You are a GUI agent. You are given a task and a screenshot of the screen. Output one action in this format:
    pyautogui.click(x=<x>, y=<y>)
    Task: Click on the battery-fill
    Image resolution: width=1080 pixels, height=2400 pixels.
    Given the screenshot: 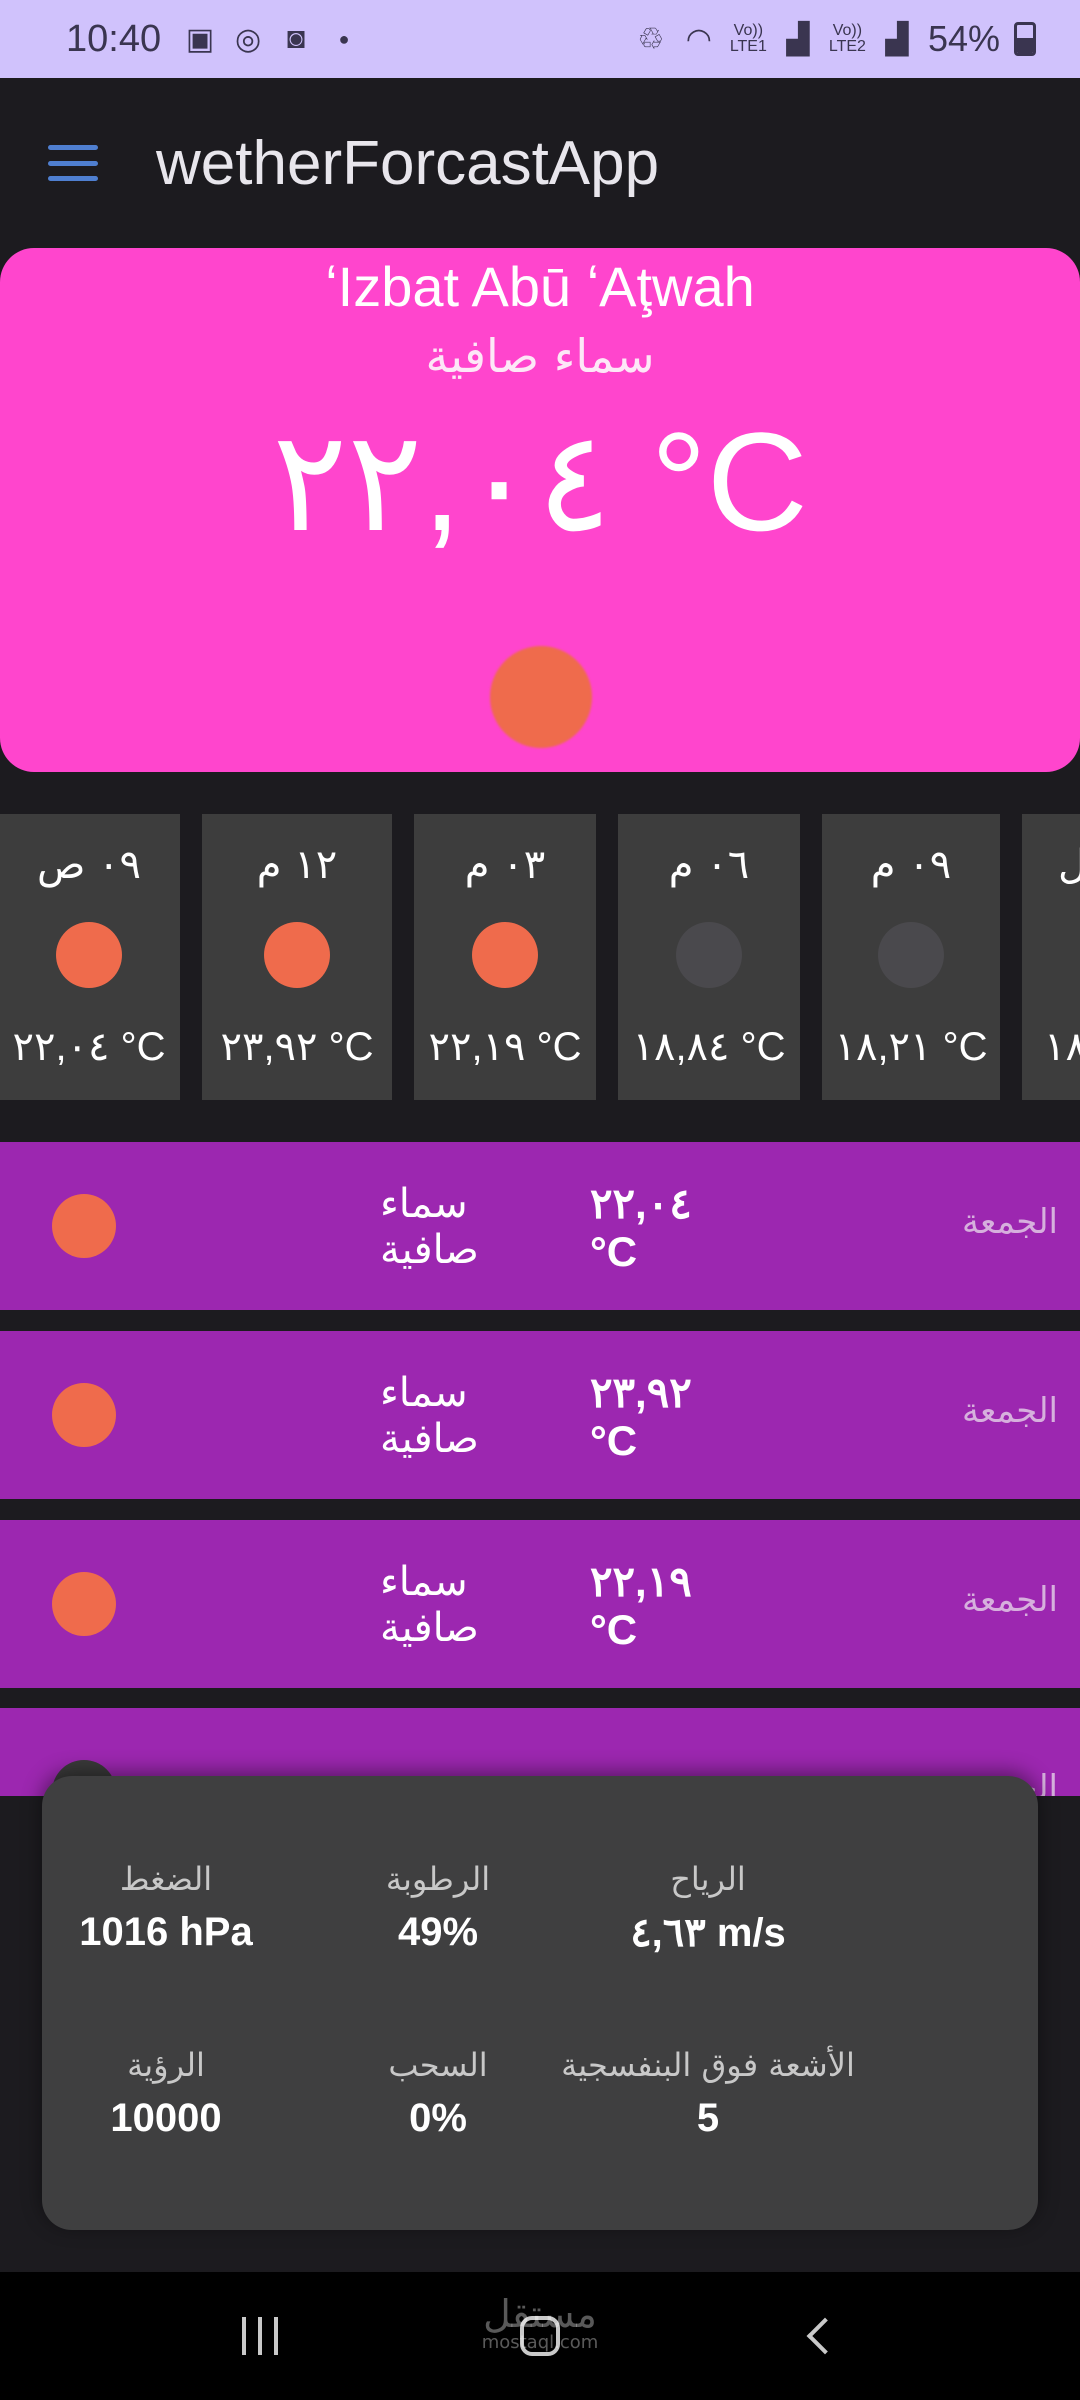 What is the action you would take?
    pyautogui.click(x=1025, y=45)
    